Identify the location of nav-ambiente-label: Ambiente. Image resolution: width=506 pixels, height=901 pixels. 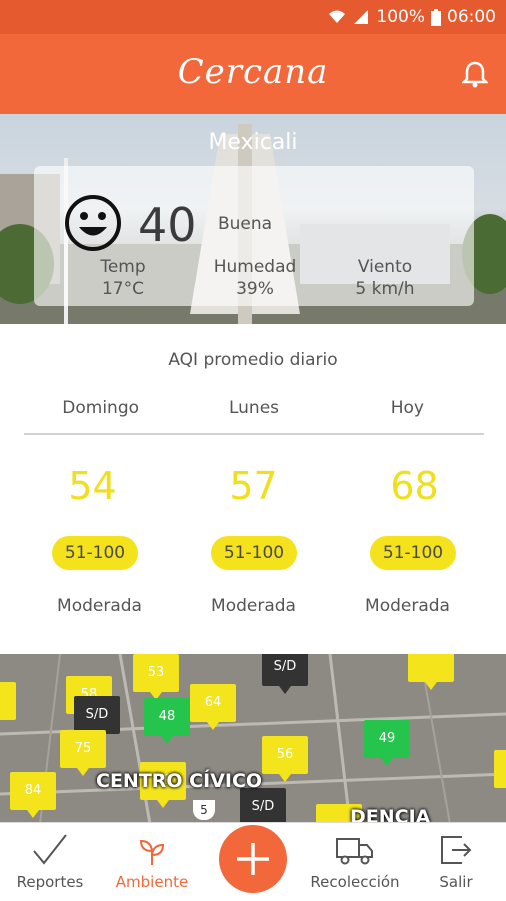
(152, 882).